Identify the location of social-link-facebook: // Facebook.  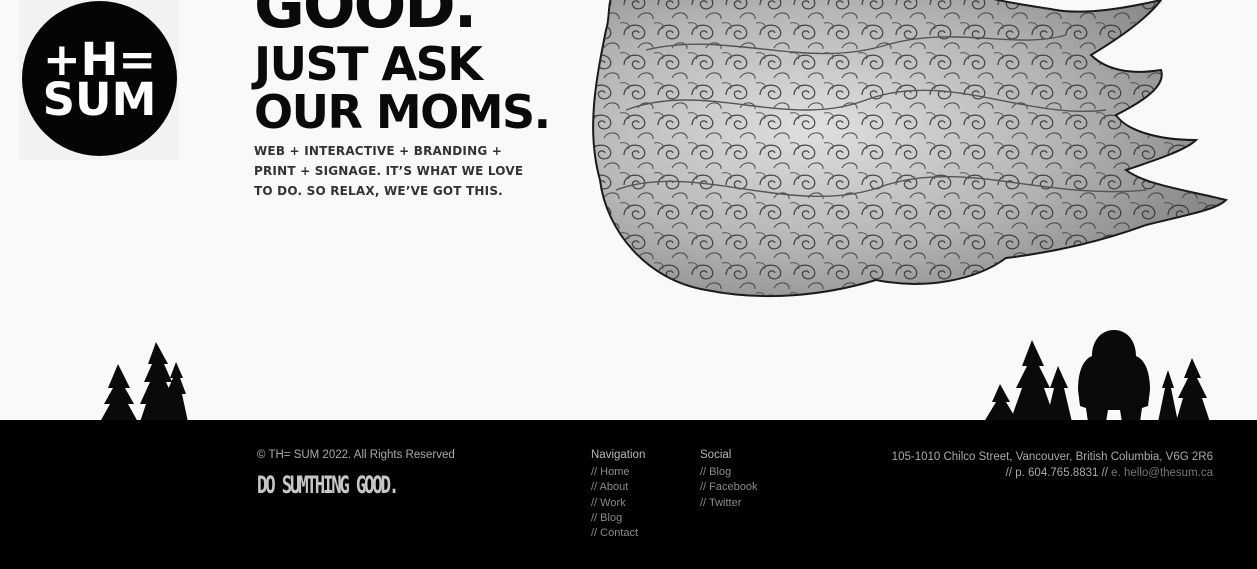
(728, 487).